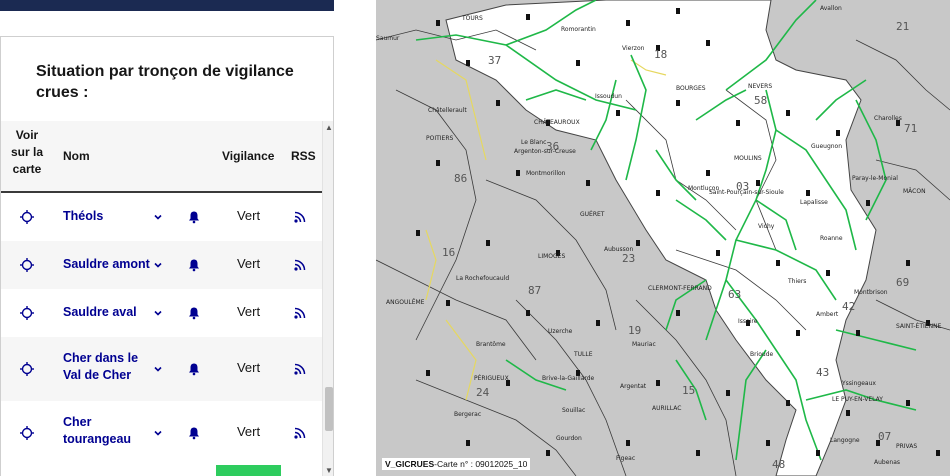 The image size is (950, 476). Describe the element at coordinates (108, 264) in the screenshot. I see `troncon-name-link: Sauldre amont` at that location.